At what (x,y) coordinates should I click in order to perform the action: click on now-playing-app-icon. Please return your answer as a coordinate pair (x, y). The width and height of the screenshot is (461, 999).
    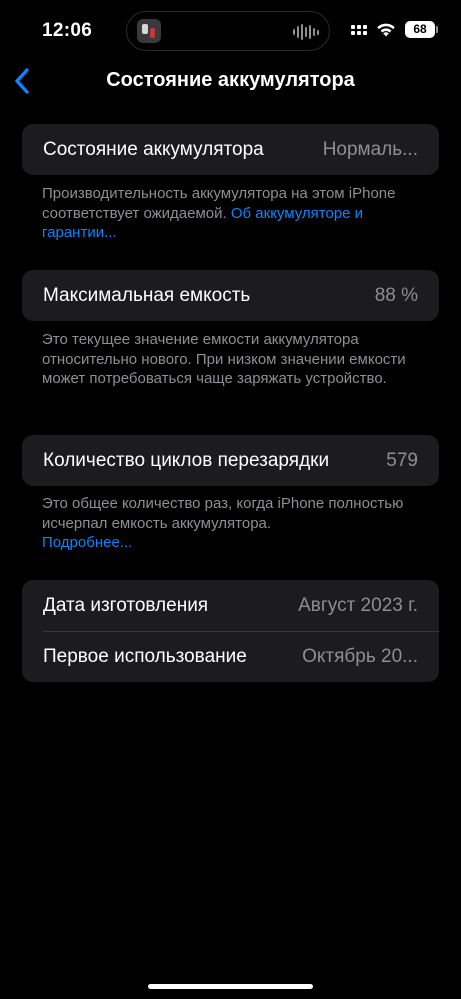
    Looking at the image, I should click on (149, 31).